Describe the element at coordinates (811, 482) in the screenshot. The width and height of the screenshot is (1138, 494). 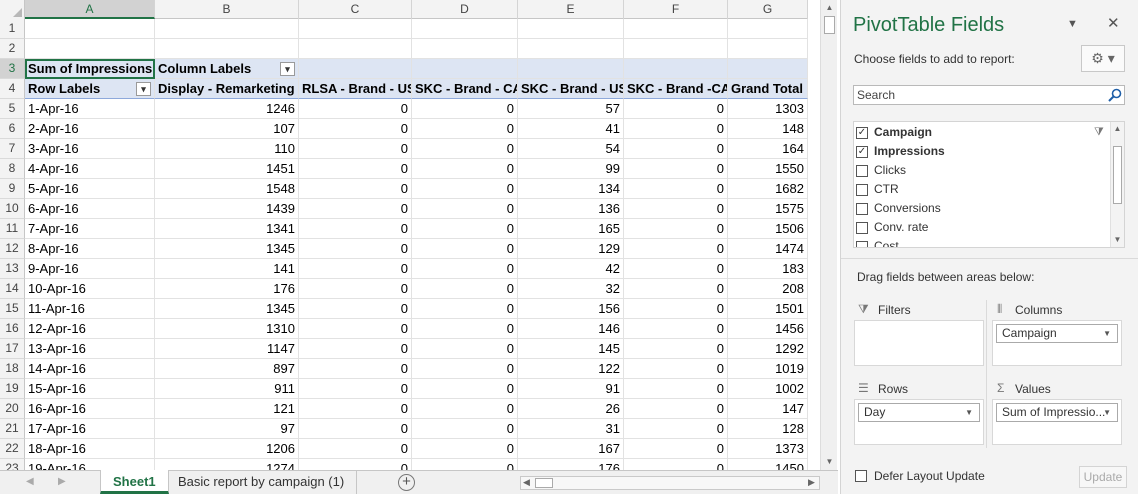
I see `scroll-right-icon: ▶` at that location.